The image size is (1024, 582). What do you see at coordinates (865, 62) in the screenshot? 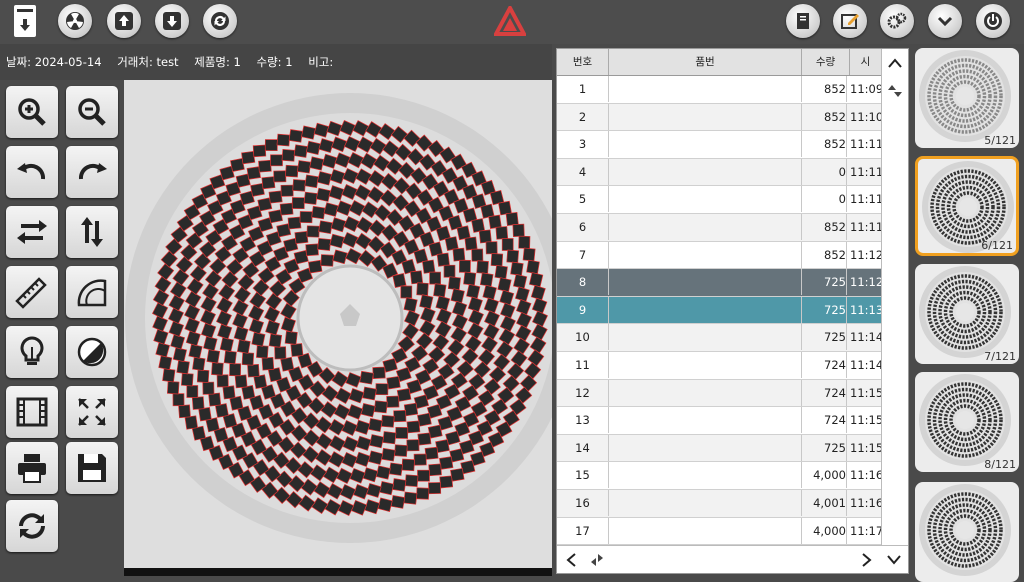
I see `header-time: 시` at bounding box center [865, 62].